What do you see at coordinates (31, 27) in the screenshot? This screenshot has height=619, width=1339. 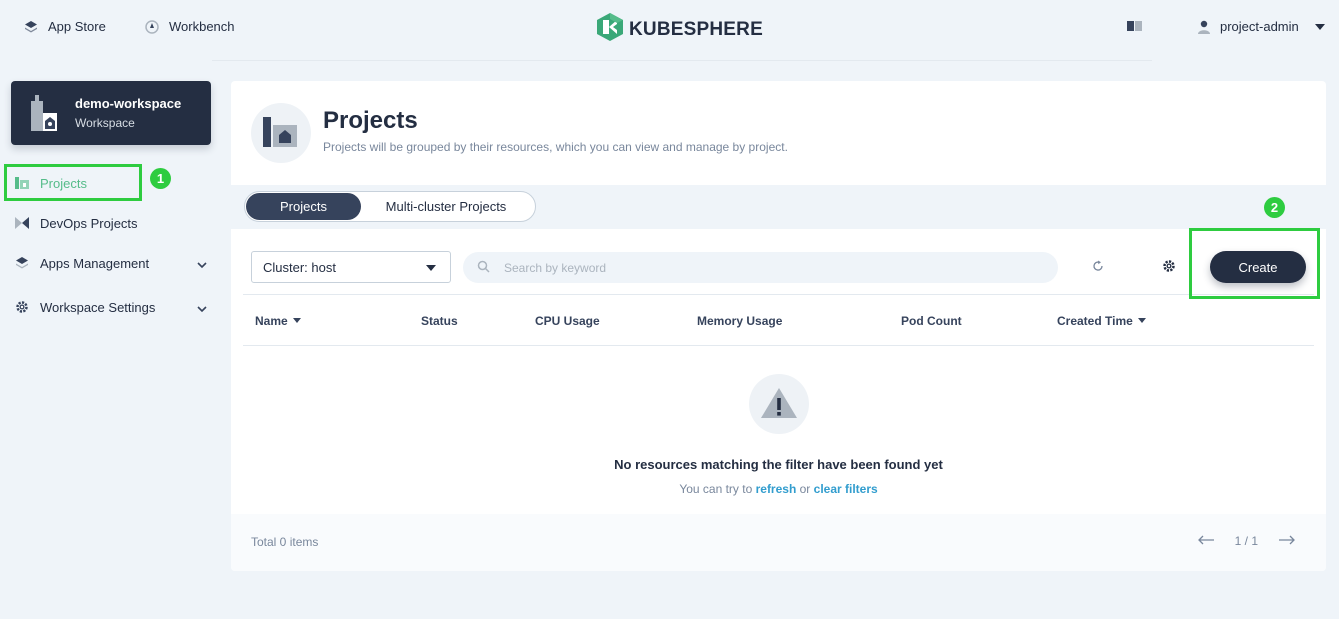 I see `app-store-icon` at bounding box center [31, 27].